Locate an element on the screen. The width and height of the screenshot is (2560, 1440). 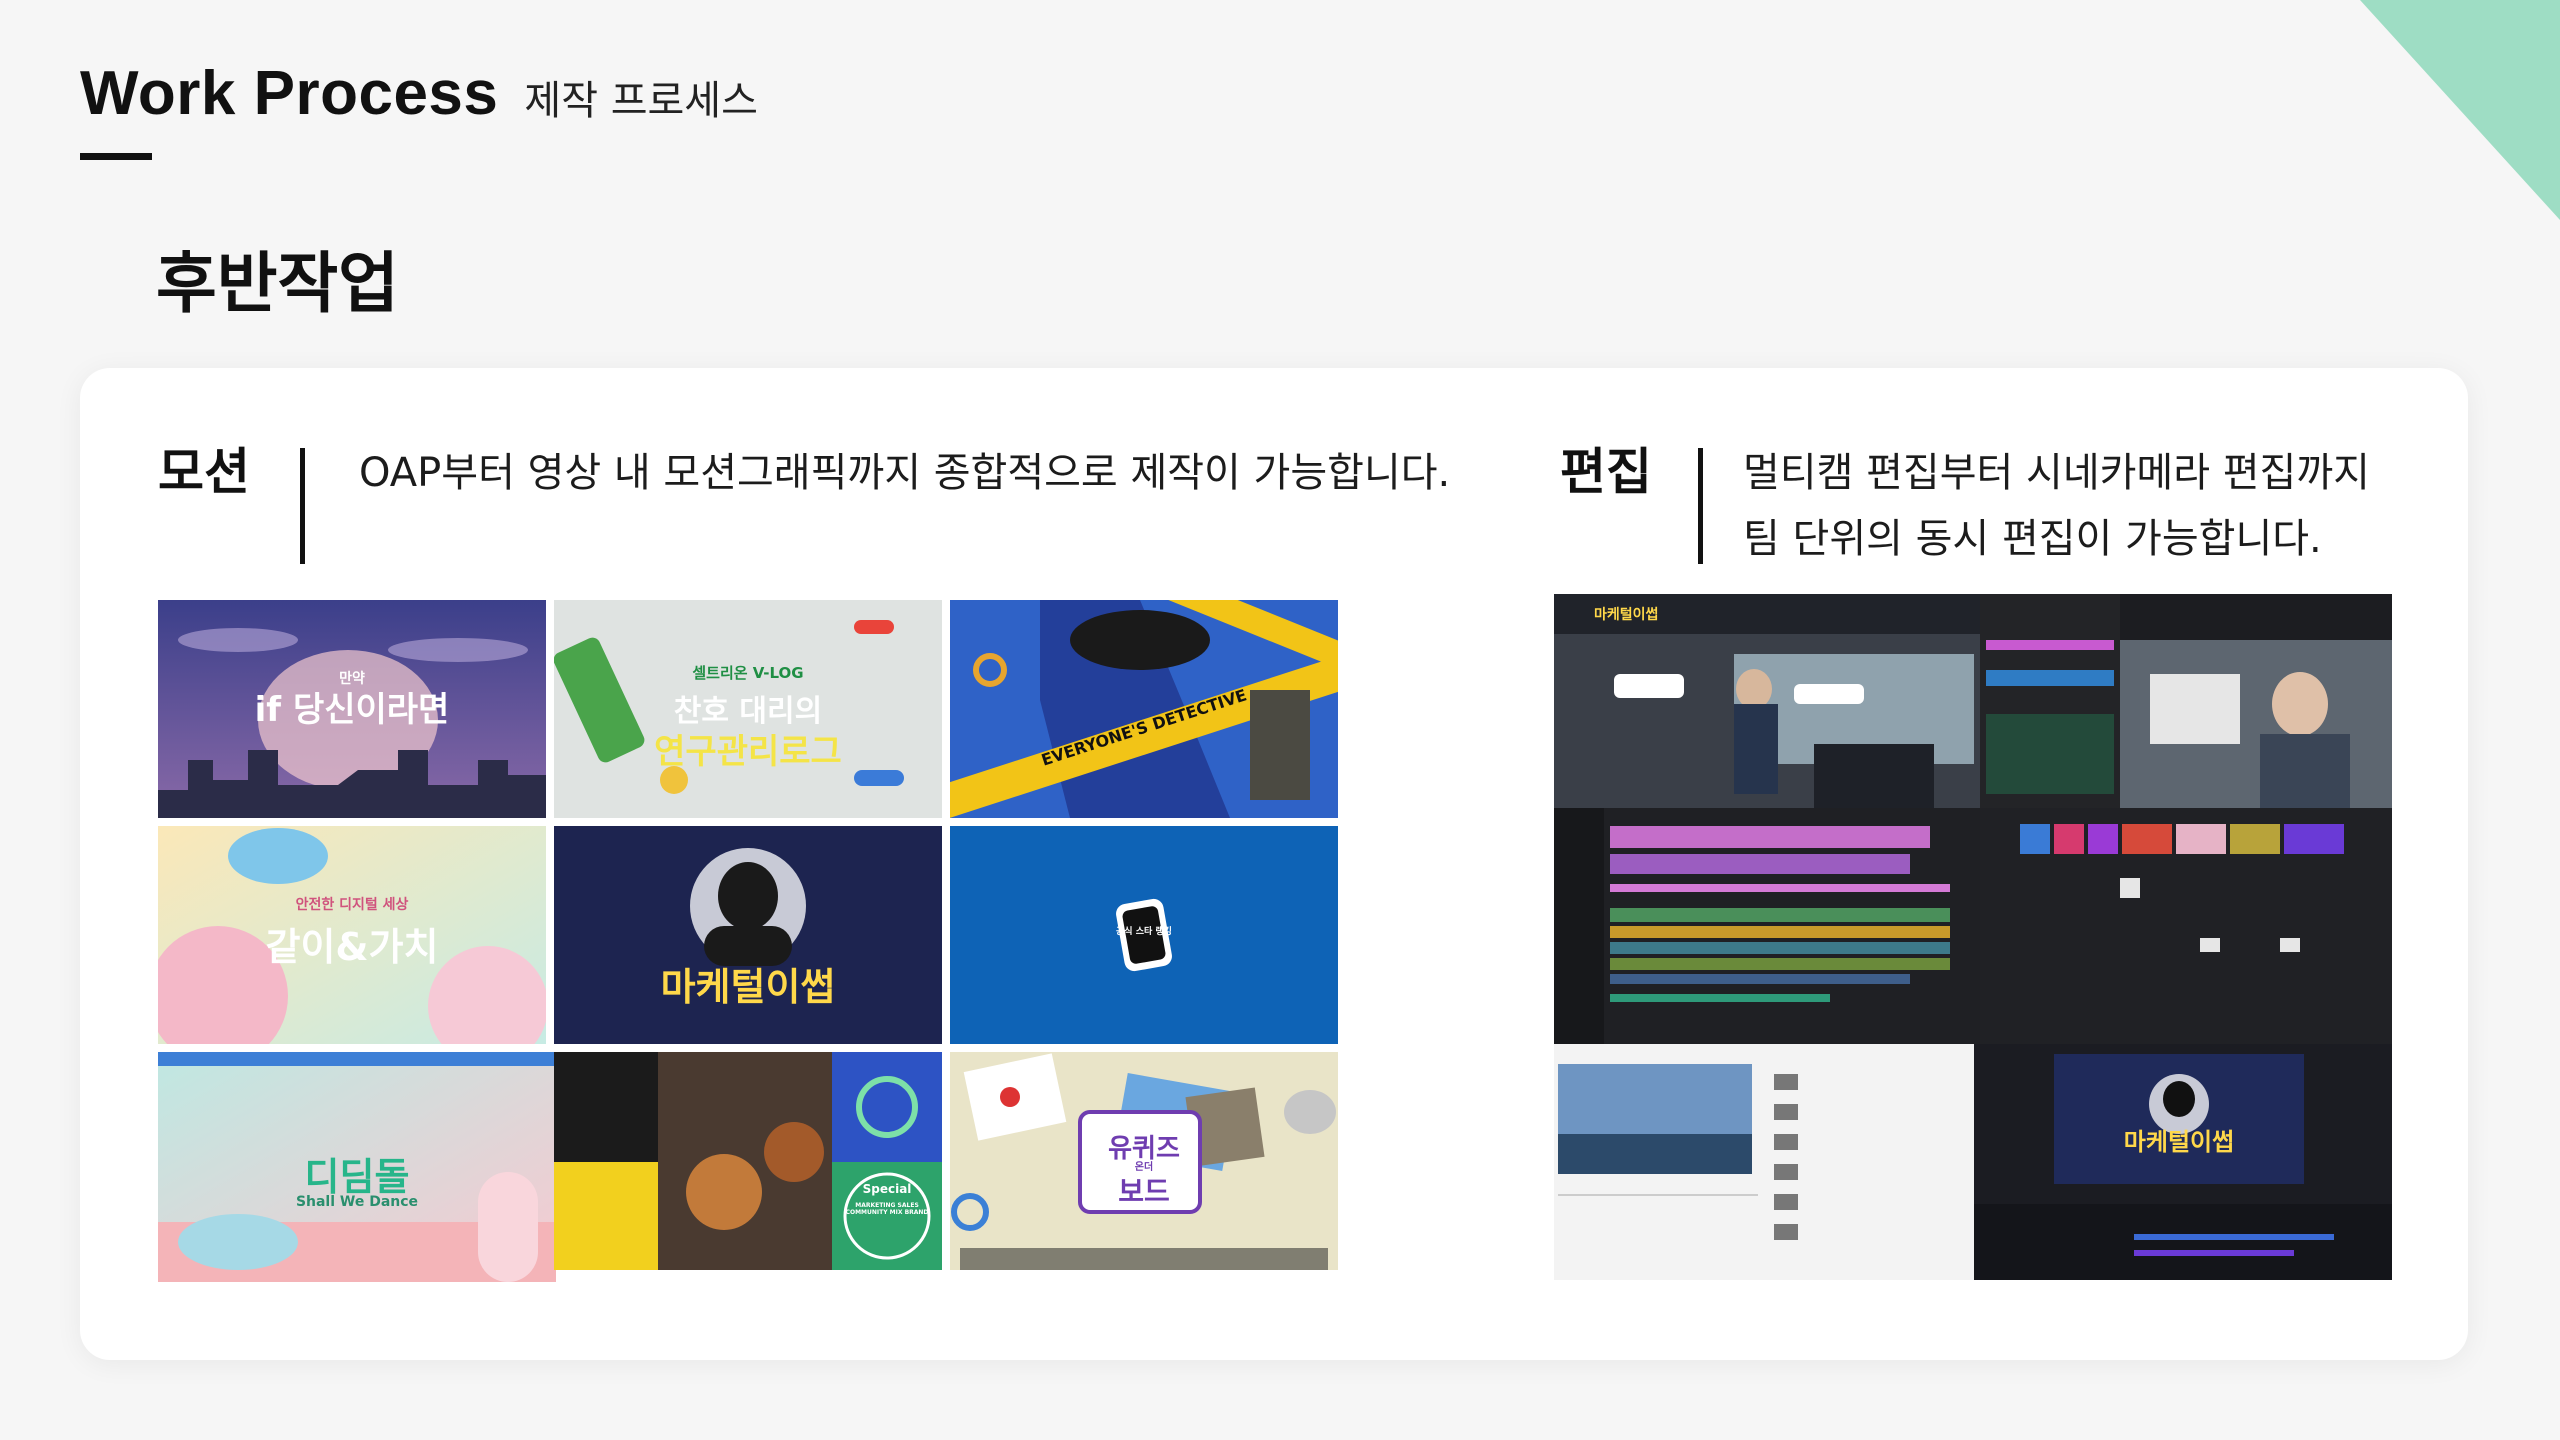
motion-description: OAP부터 영상 내 모션그래픽까지 종합적으로 제작이 가능합니다. is located at coordinates (905, 473).